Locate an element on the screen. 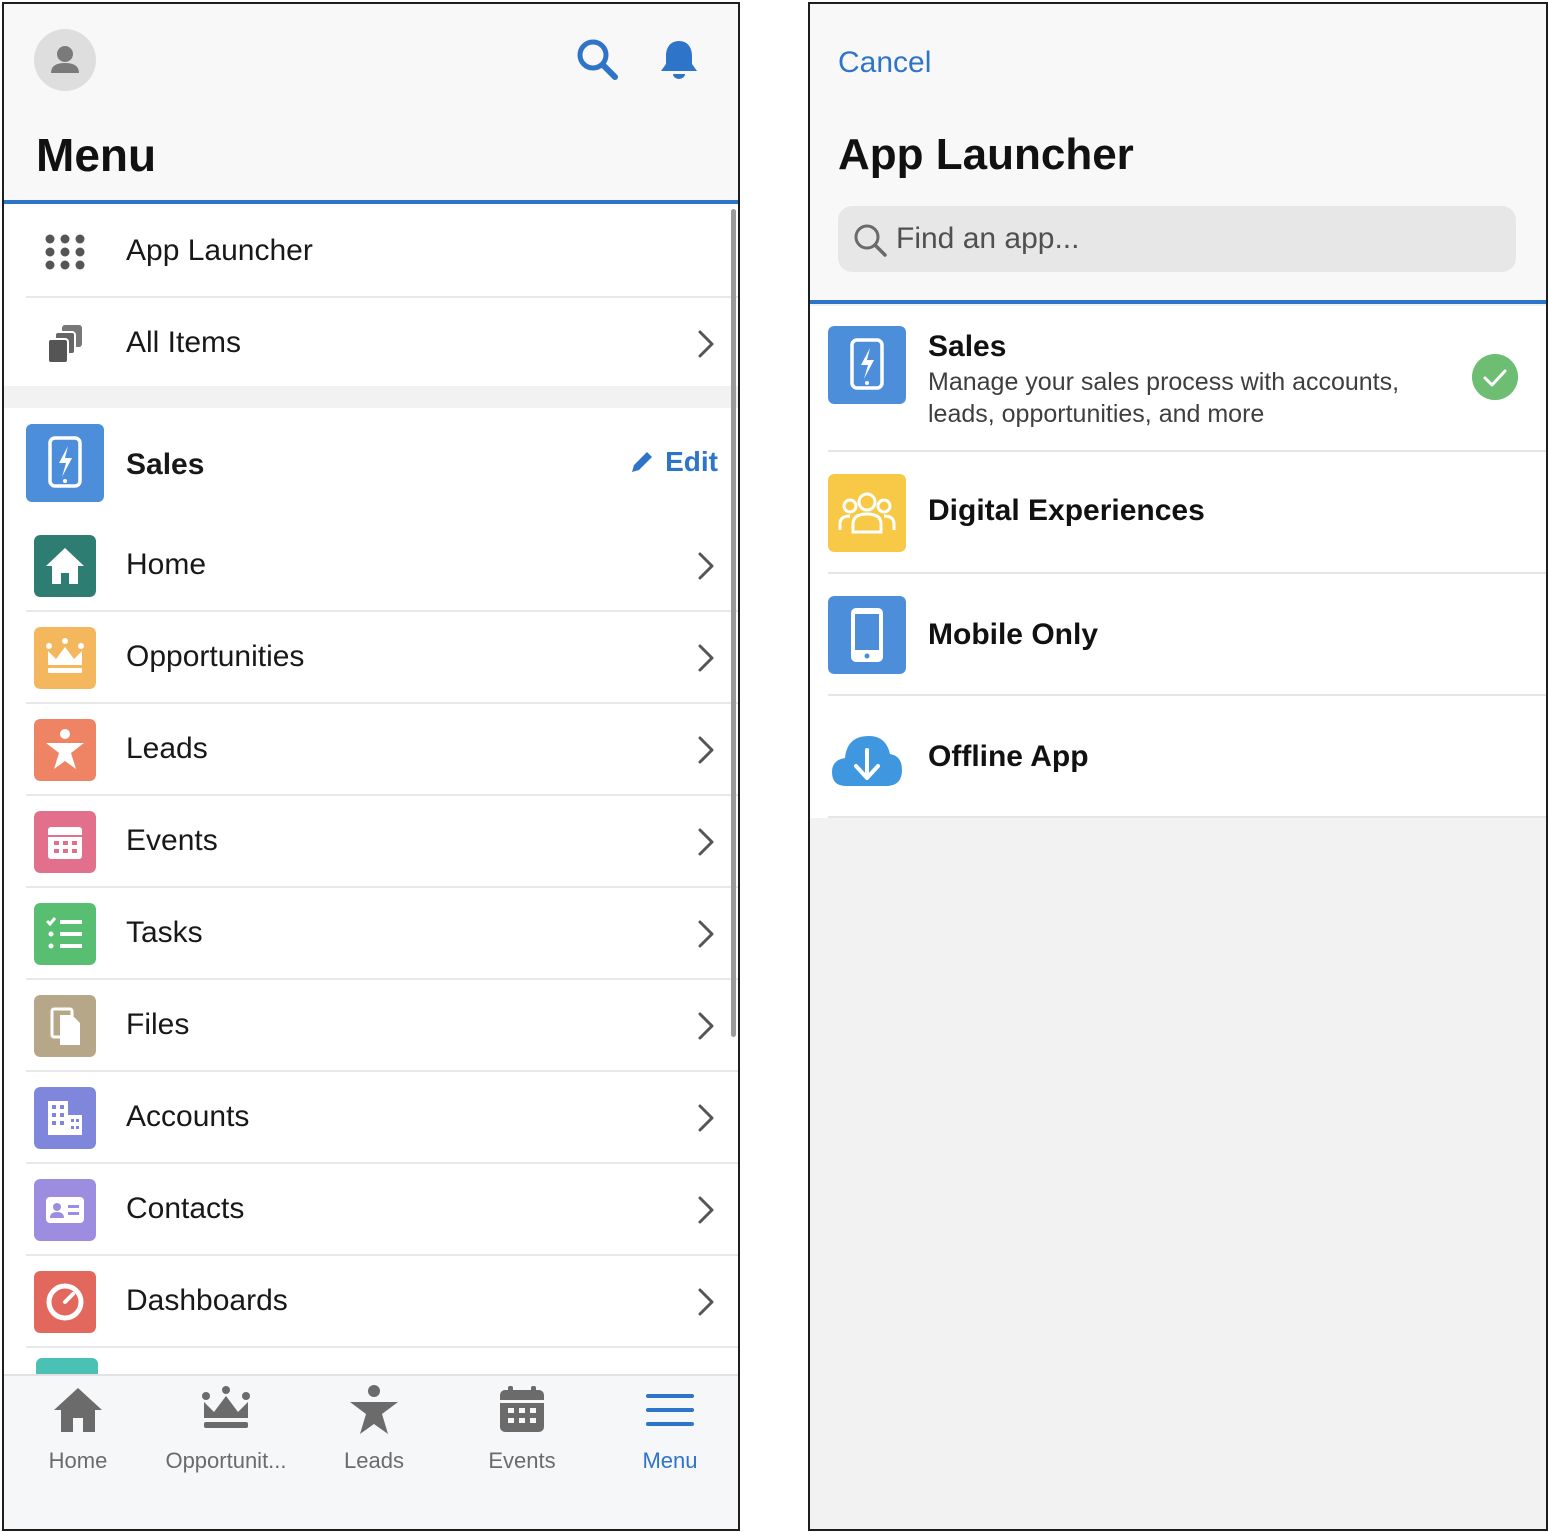 Image resolution: width=1548 pixels, height=1532 pixels. hamburger-menu-icon is located at coordinates (670, 1410).